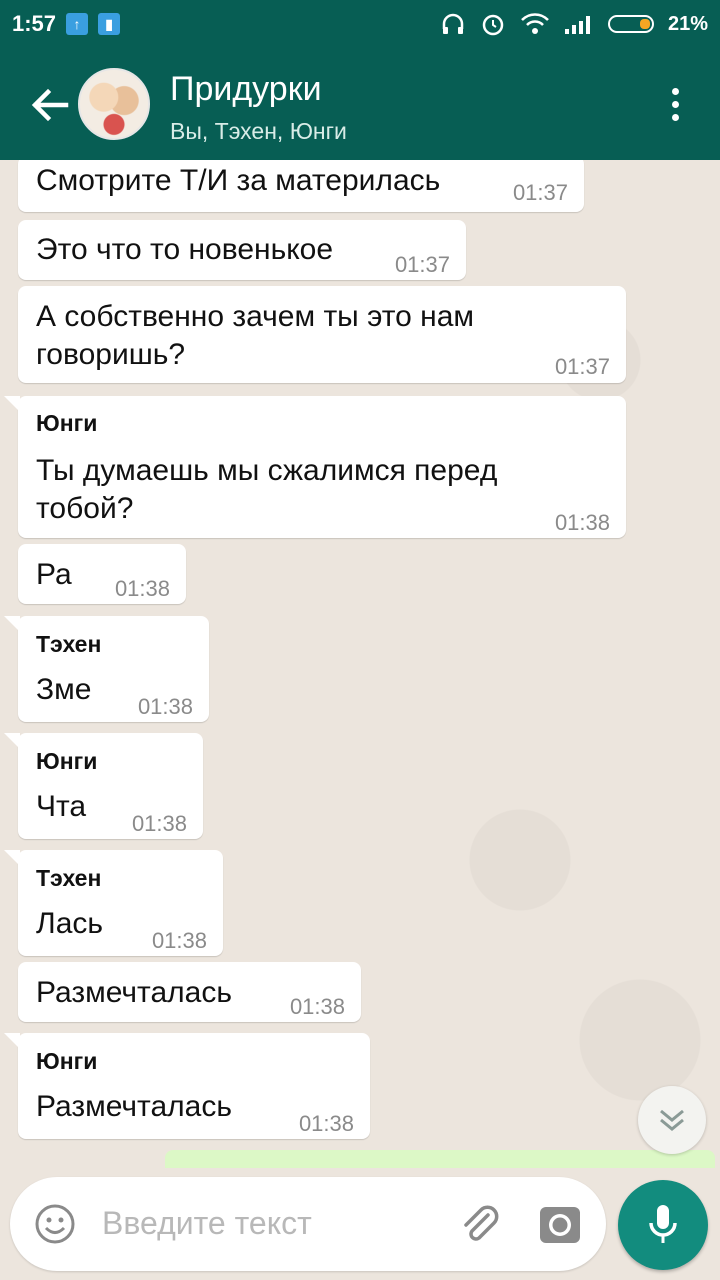 The image size is (720, 1280). What do you see at coordinates (185, 249) in the screenshot?
I see `message-text: Это что то новенькое` at bounding box center [185, 249].